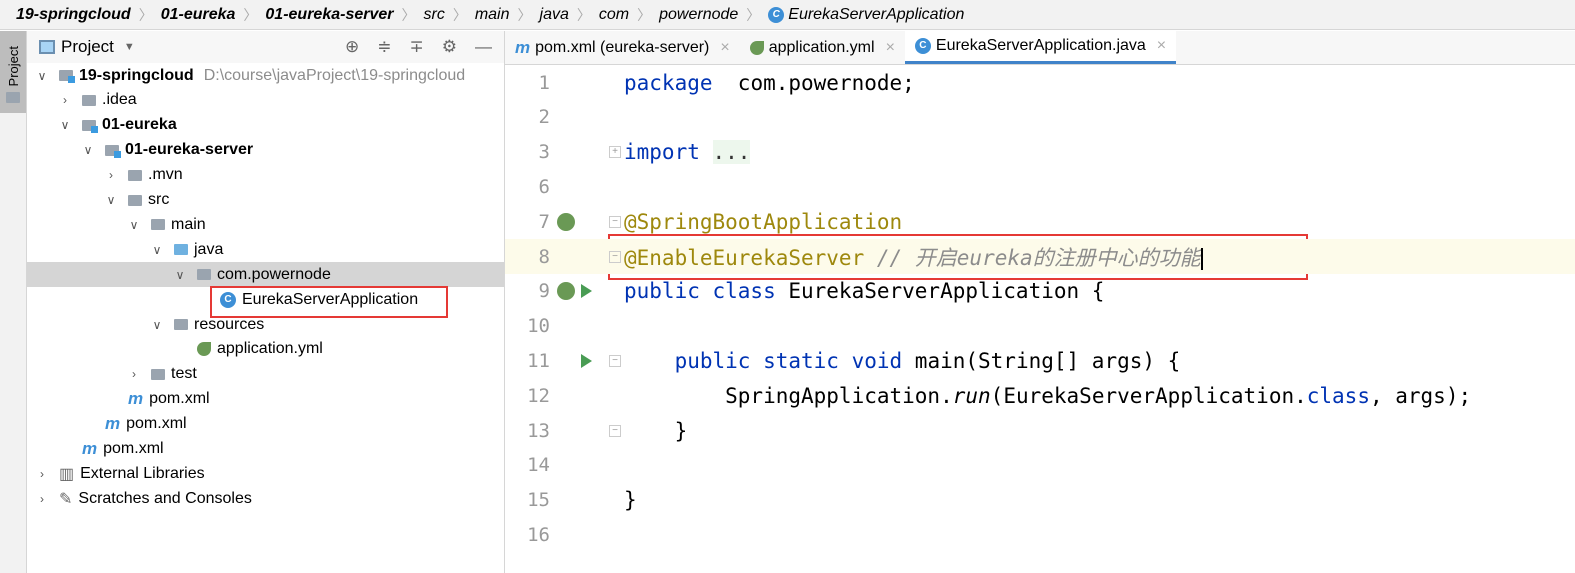 The height and width of the screenshot is (573, 1575). I want to click on tree-item: ∨ 01-eureka, so click(265, 125).